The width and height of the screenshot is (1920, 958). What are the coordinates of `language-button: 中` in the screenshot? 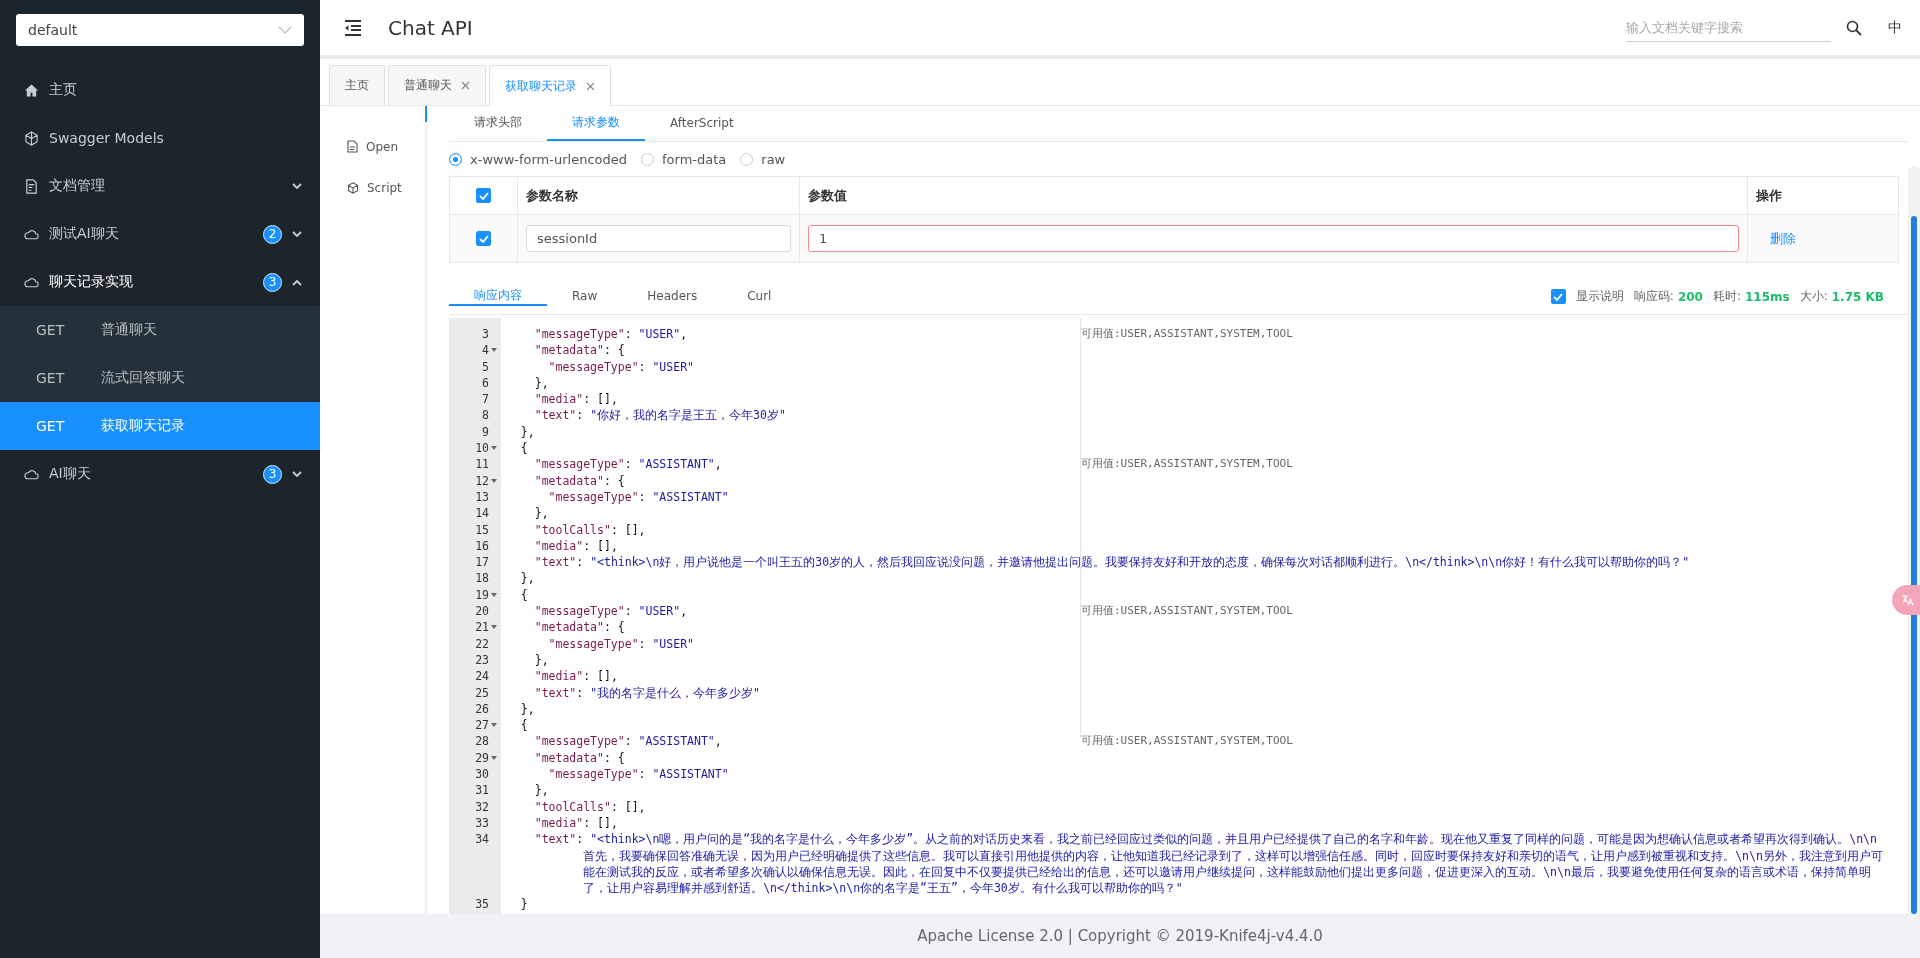 It's located at (1895, 27).